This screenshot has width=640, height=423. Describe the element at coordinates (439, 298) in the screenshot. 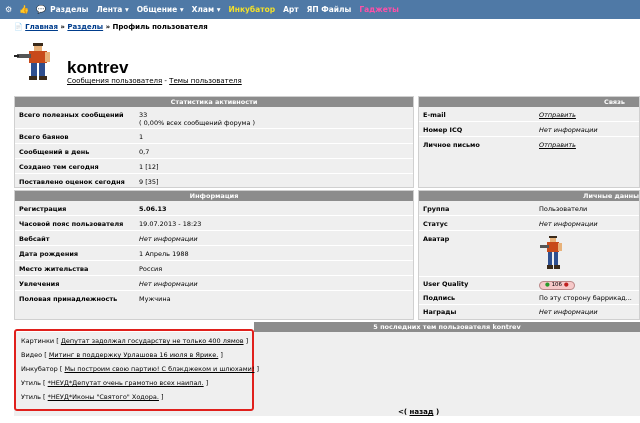

I see `personal-label: Подпись` at that location.